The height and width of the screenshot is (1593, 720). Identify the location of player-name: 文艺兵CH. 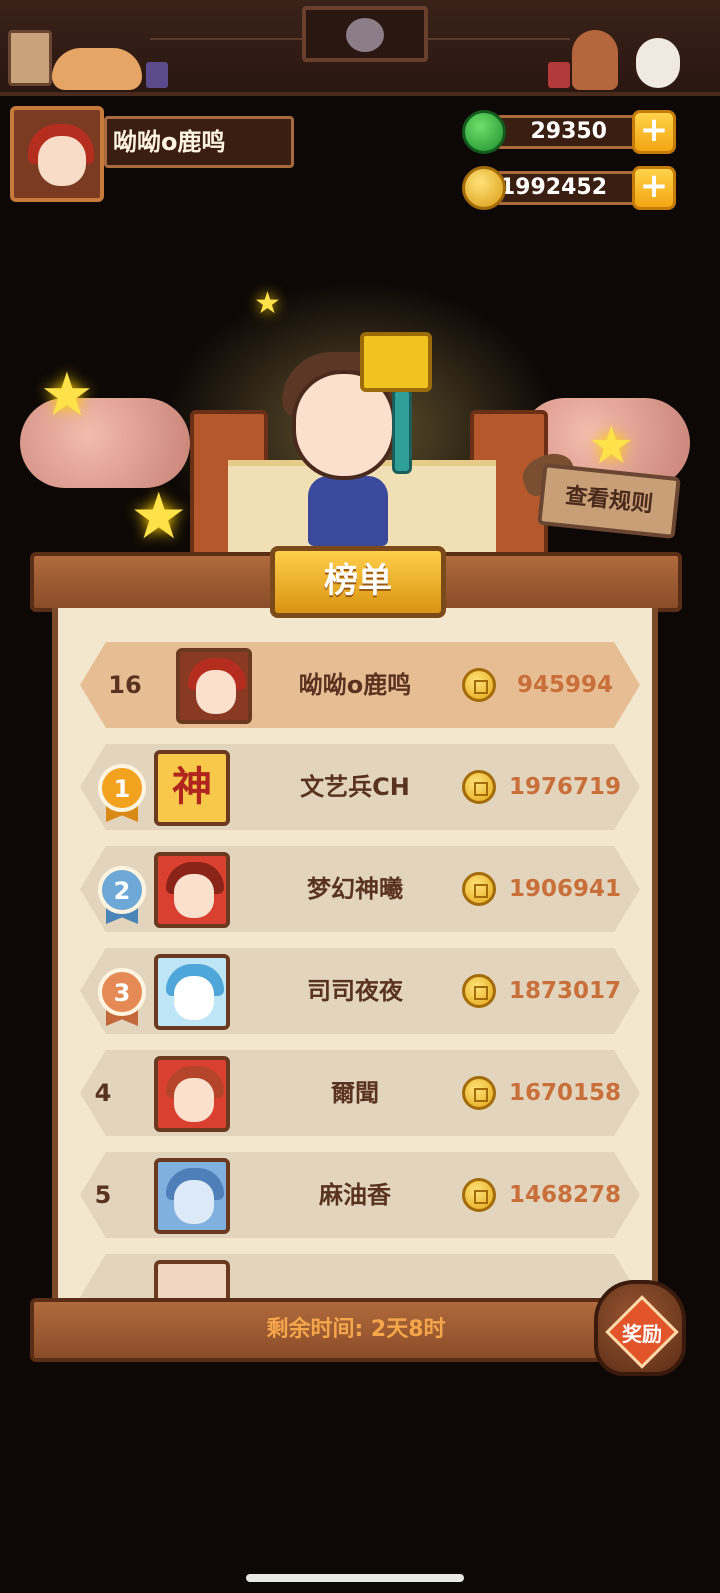
(355, 787).